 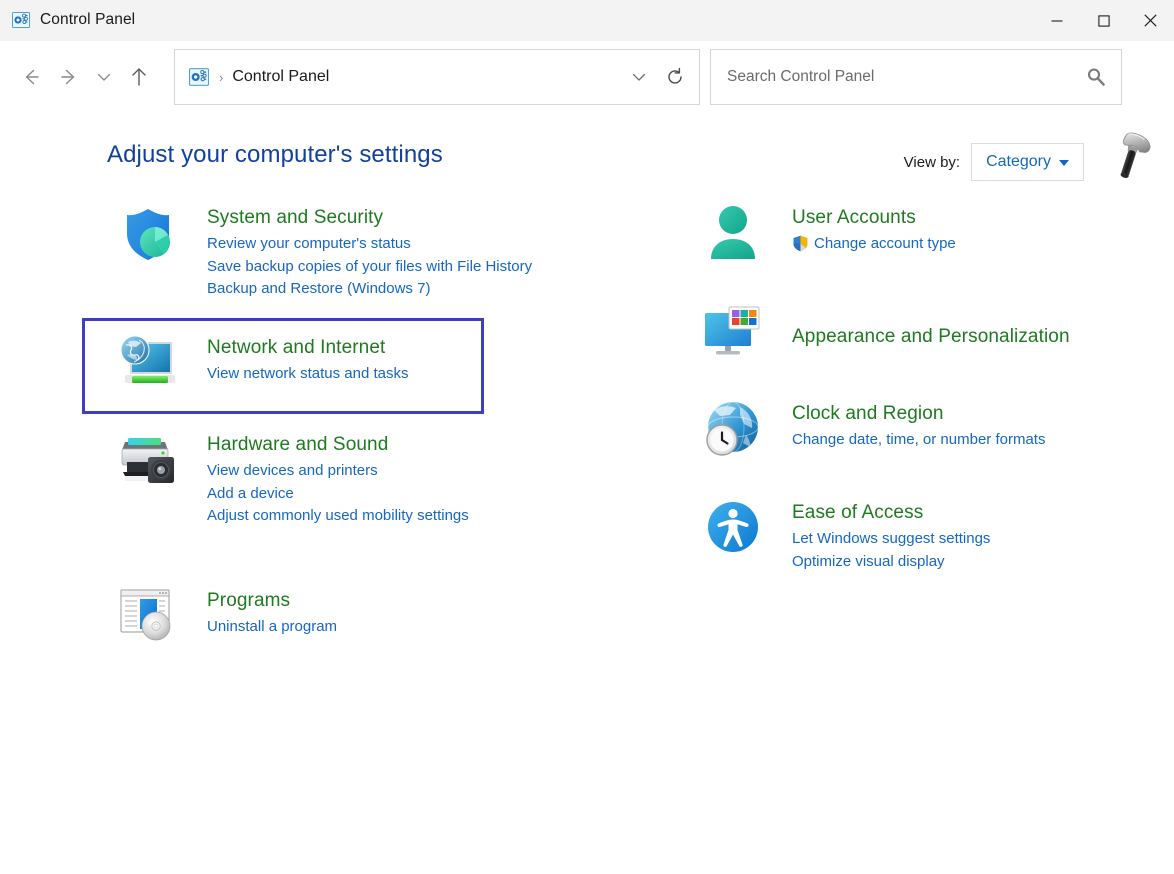 I want to click on programs-disc-icon, so click(x=148, y=618).